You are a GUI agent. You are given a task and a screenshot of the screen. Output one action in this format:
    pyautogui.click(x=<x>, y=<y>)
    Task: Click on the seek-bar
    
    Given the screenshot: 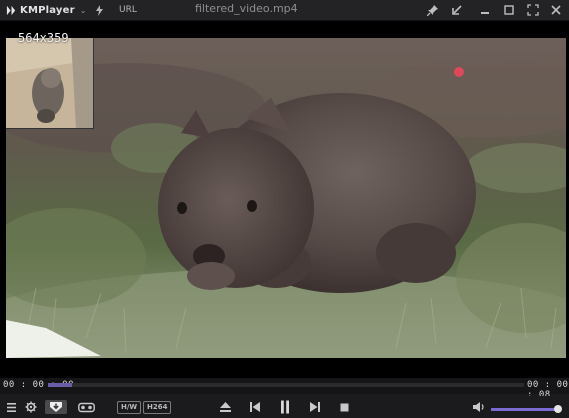 What is the action you would take?
    pyautogui.click(x=286, y=385)
    